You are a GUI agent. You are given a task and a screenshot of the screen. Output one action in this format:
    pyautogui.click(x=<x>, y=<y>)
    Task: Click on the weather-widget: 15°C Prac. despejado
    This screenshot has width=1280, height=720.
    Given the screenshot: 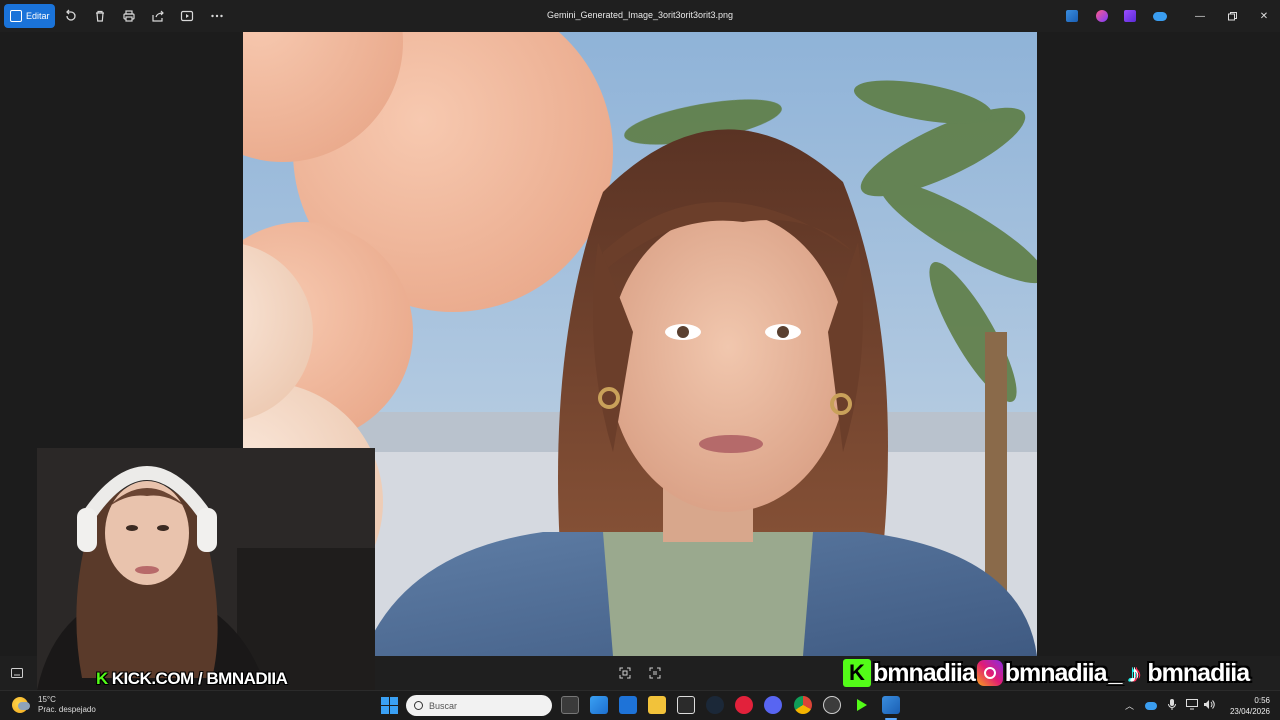 What is the action you would take?
    pyautogui.click(x=54, y=705)
    